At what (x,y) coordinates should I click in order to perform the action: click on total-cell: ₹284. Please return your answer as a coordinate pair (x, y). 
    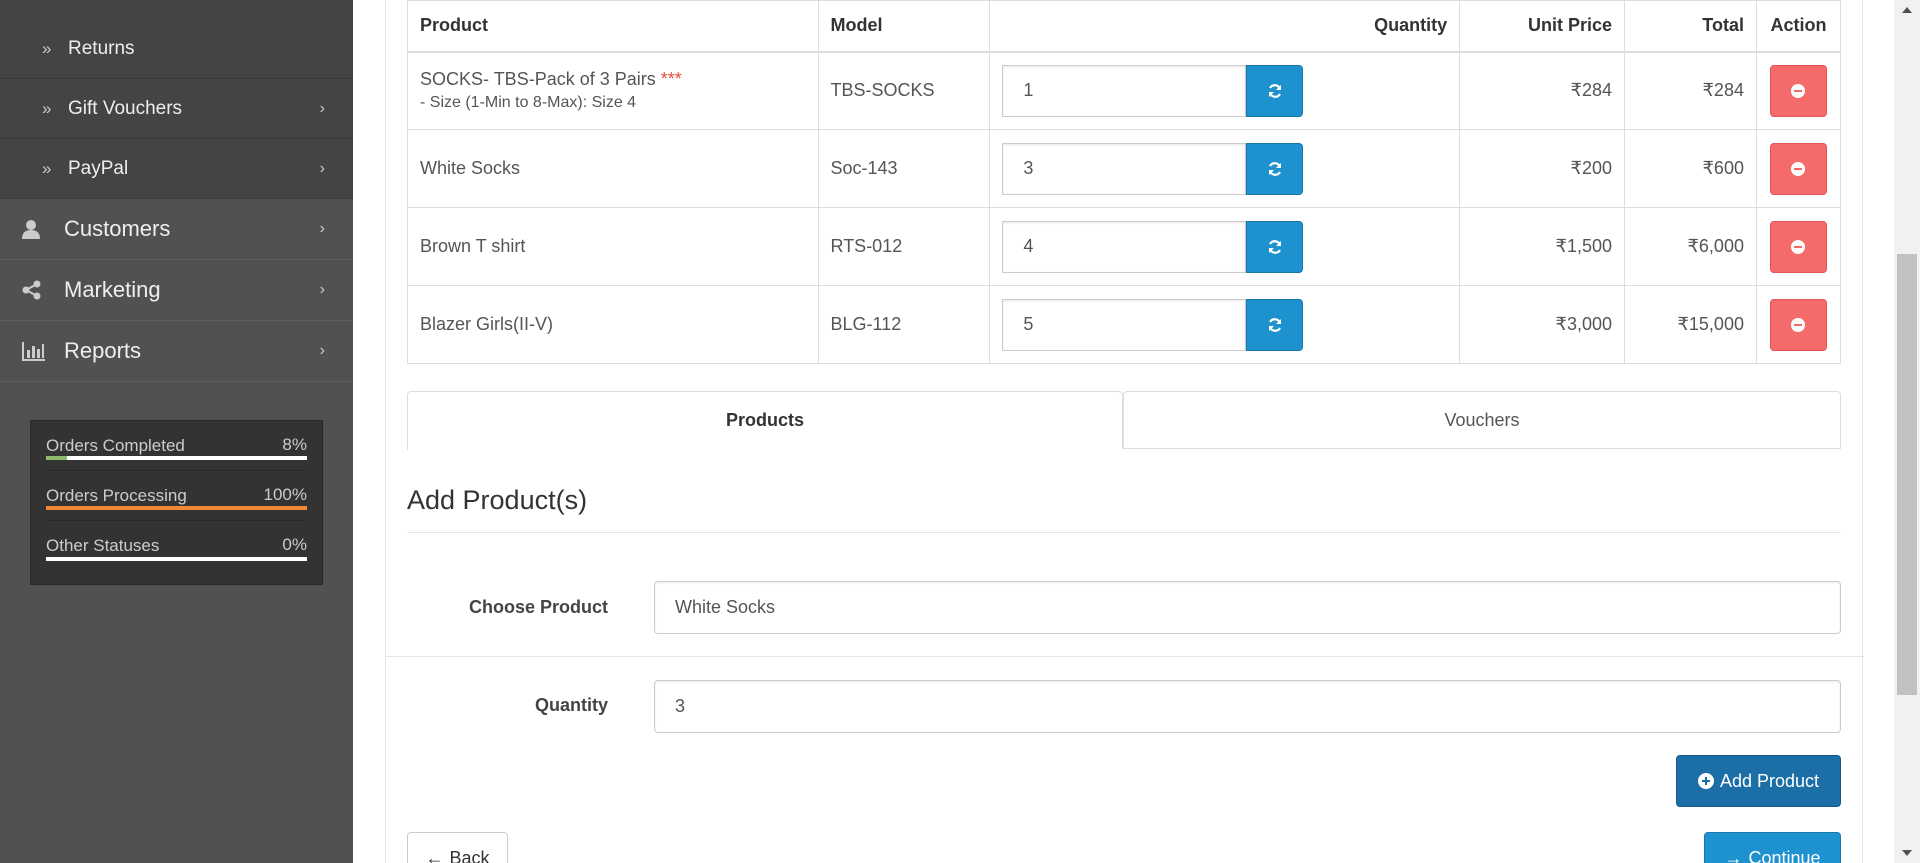
    Looking at the image, I should click on (1690, 90).